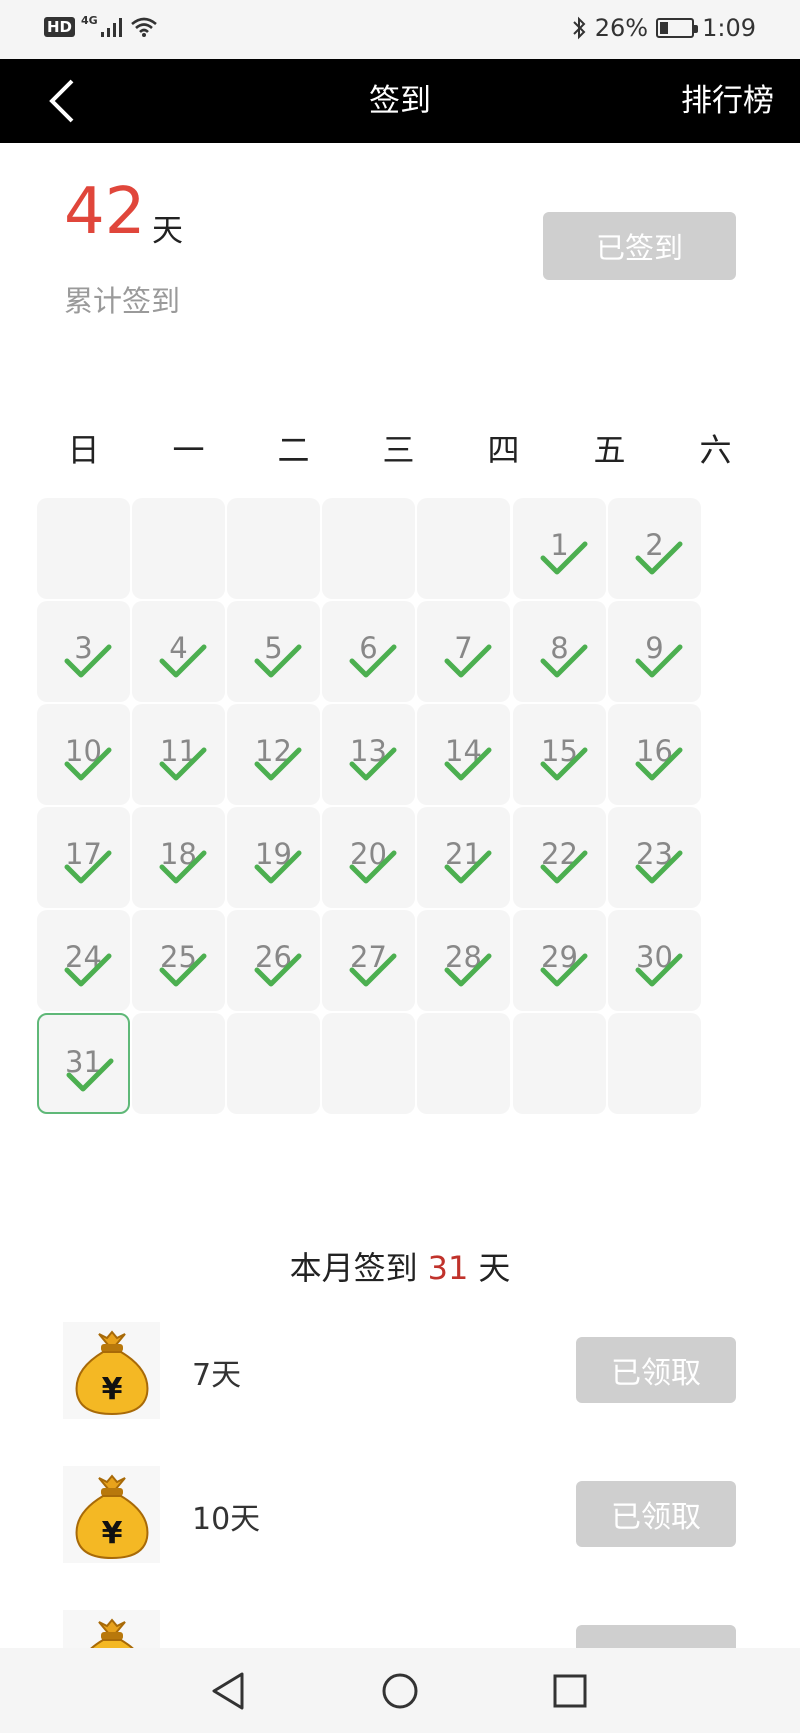 The image size is (800, 1733). I want to click on month-summary-prefix: 本月签到, so click(353, 1268).